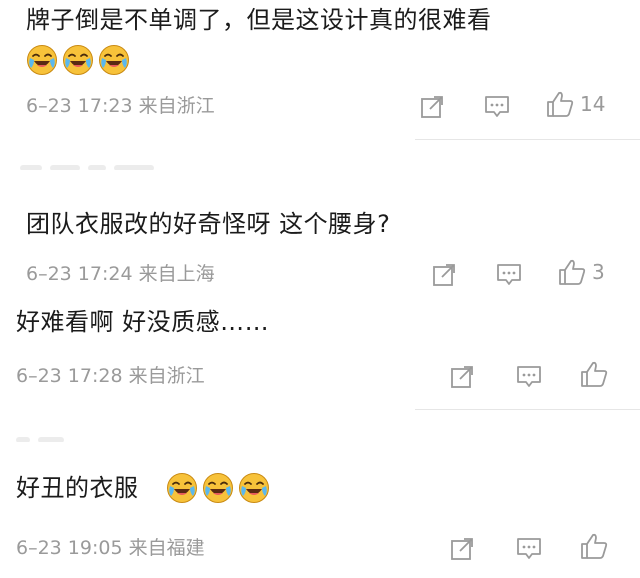 This screenshot has width=640, height=578. I want to click on comment-meta: 6–23 17:23 来自浙江, so click(120, 106).